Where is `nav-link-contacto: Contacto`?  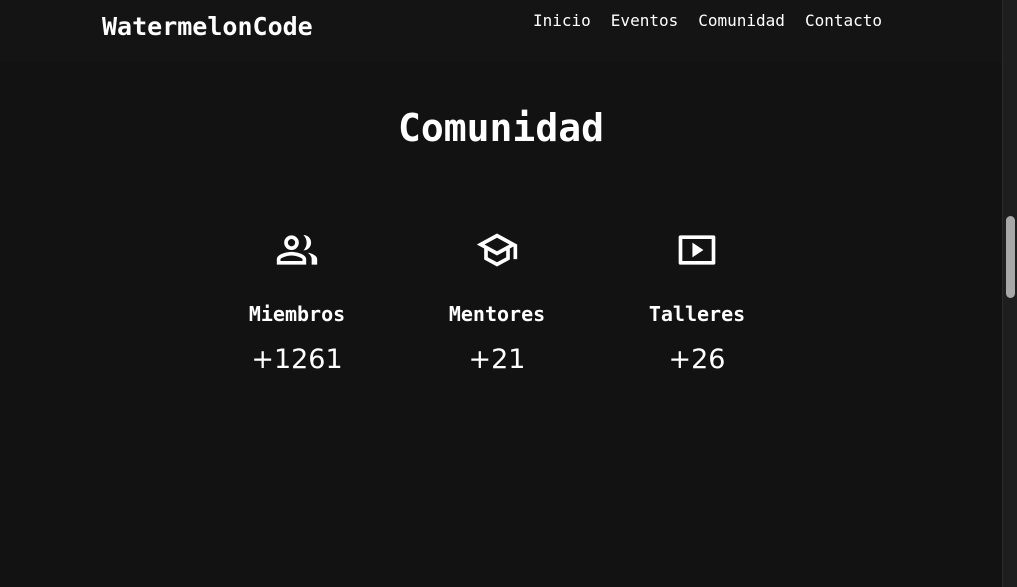 nav-link-contacto: Contacto is located at coordinates (843, 20).